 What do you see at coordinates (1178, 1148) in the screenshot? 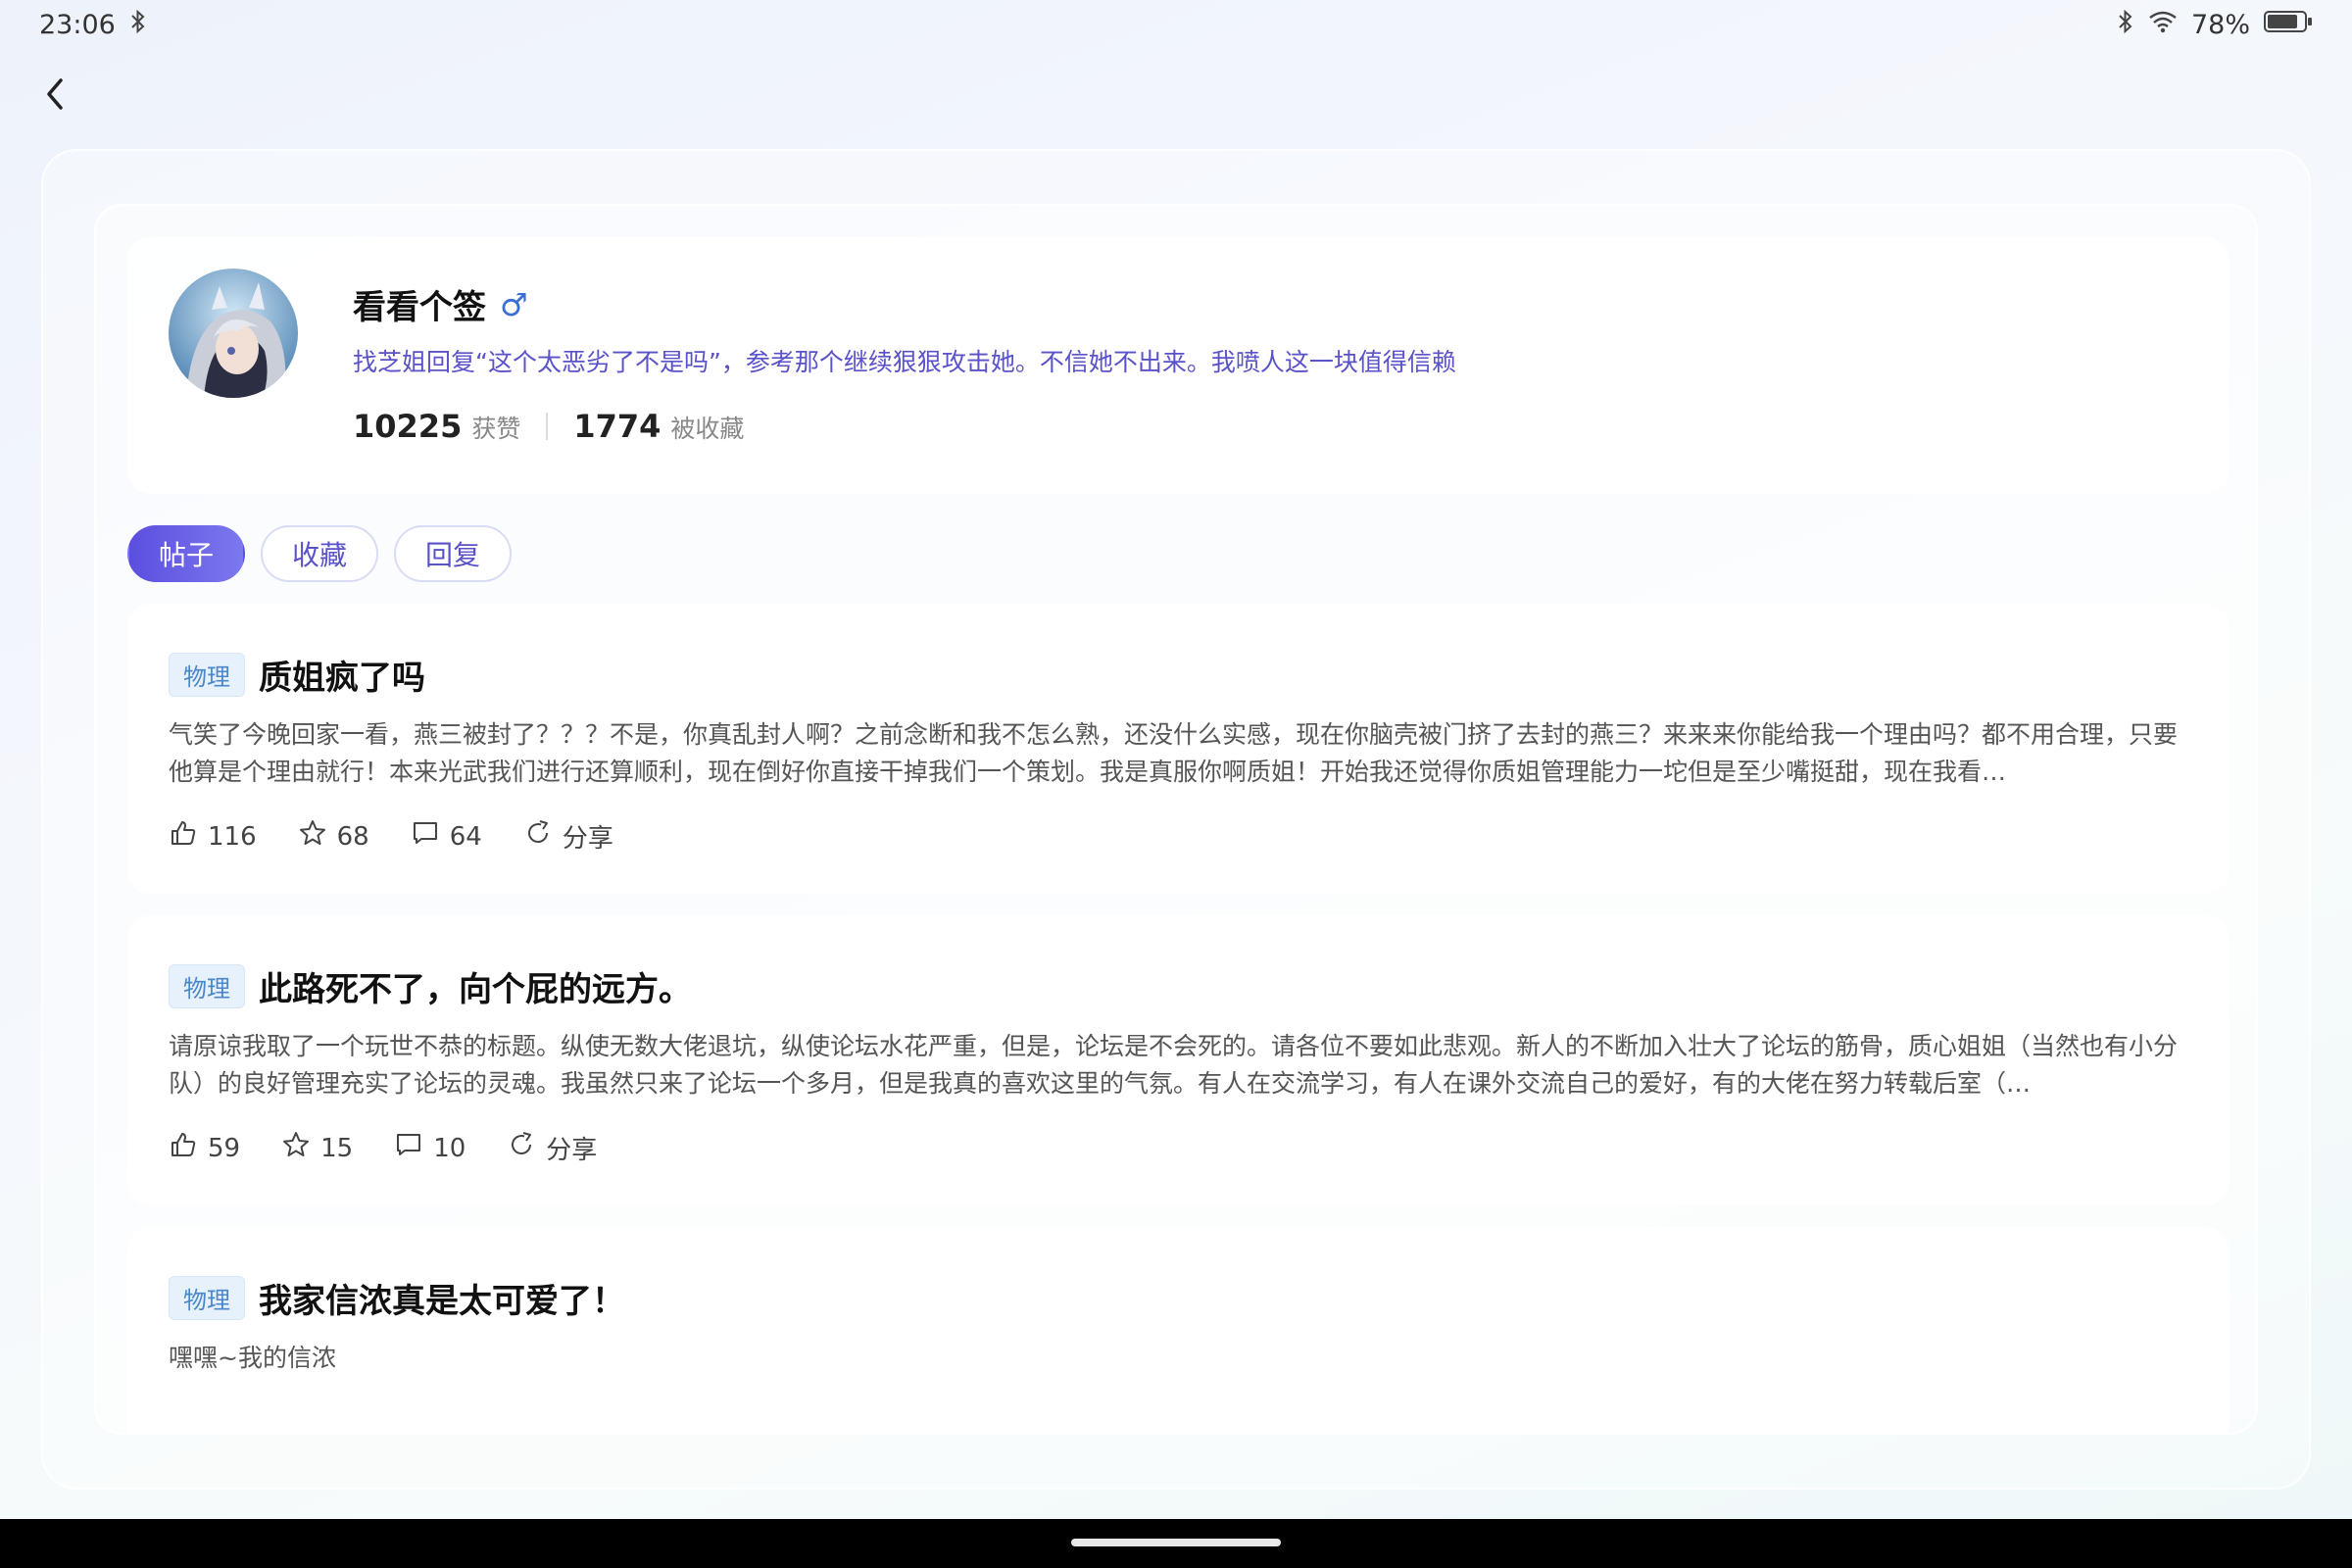
I see `post-actions: 59 15 10 分享` at bounding box center [1178, 1148].